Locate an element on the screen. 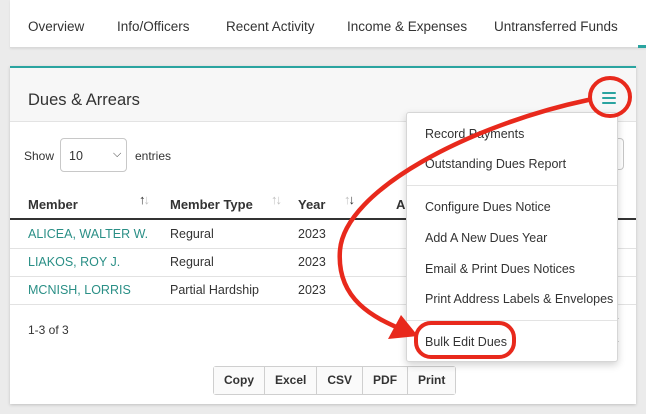 Image resolution: width=646 pixels, height=414 pixels. member-link: LIAKOS, ROY J. is located at coordinates (74, 262).